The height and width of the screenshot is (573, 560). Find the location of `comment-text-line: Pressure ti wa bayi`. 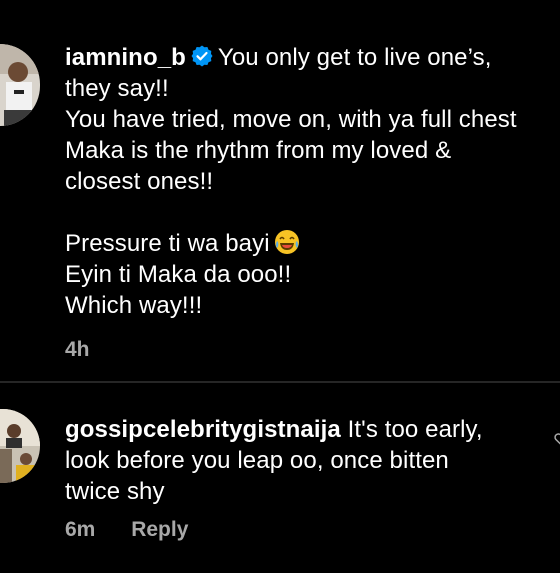

comment-text-line: Pressure ti wa bayi is located at coordinates (167, 243).